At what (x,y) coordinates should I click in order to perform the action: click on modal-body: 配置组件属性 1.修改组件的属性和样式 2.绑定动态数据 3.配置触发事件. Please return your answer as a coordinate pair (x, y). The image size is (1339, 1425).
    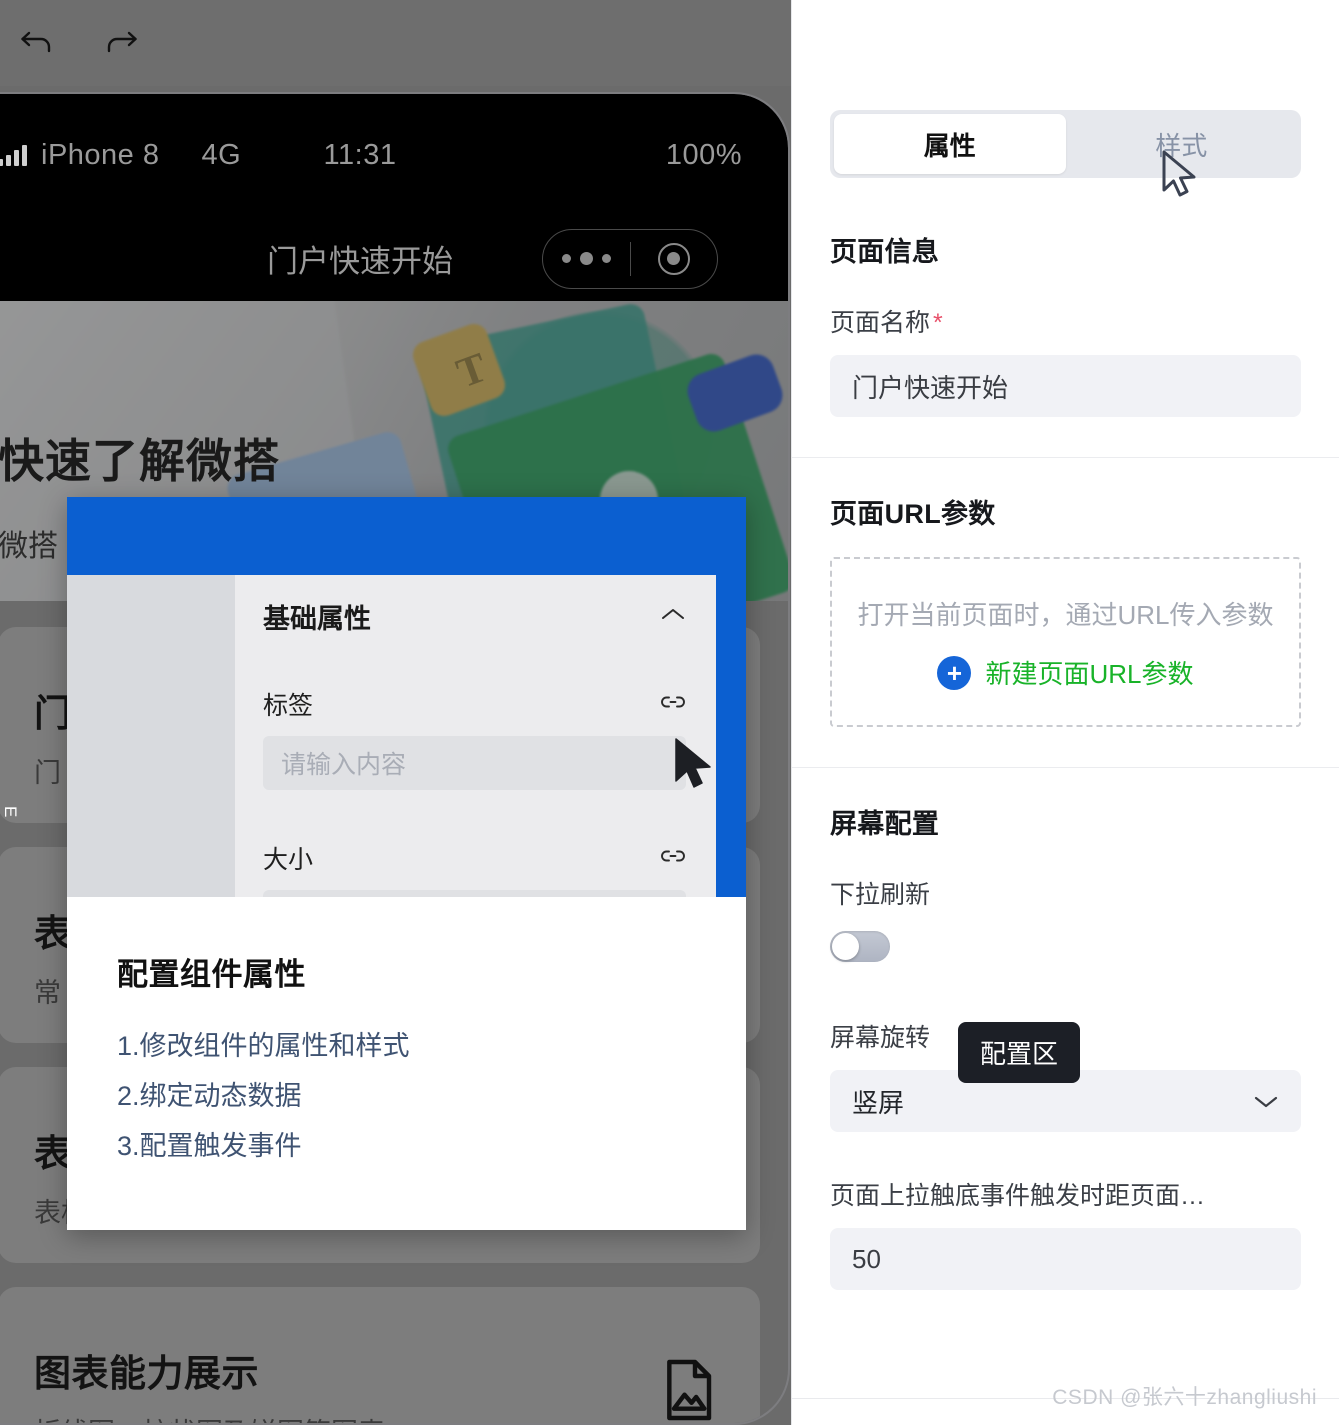
    Looking at the image, I should click on (406, 1063).